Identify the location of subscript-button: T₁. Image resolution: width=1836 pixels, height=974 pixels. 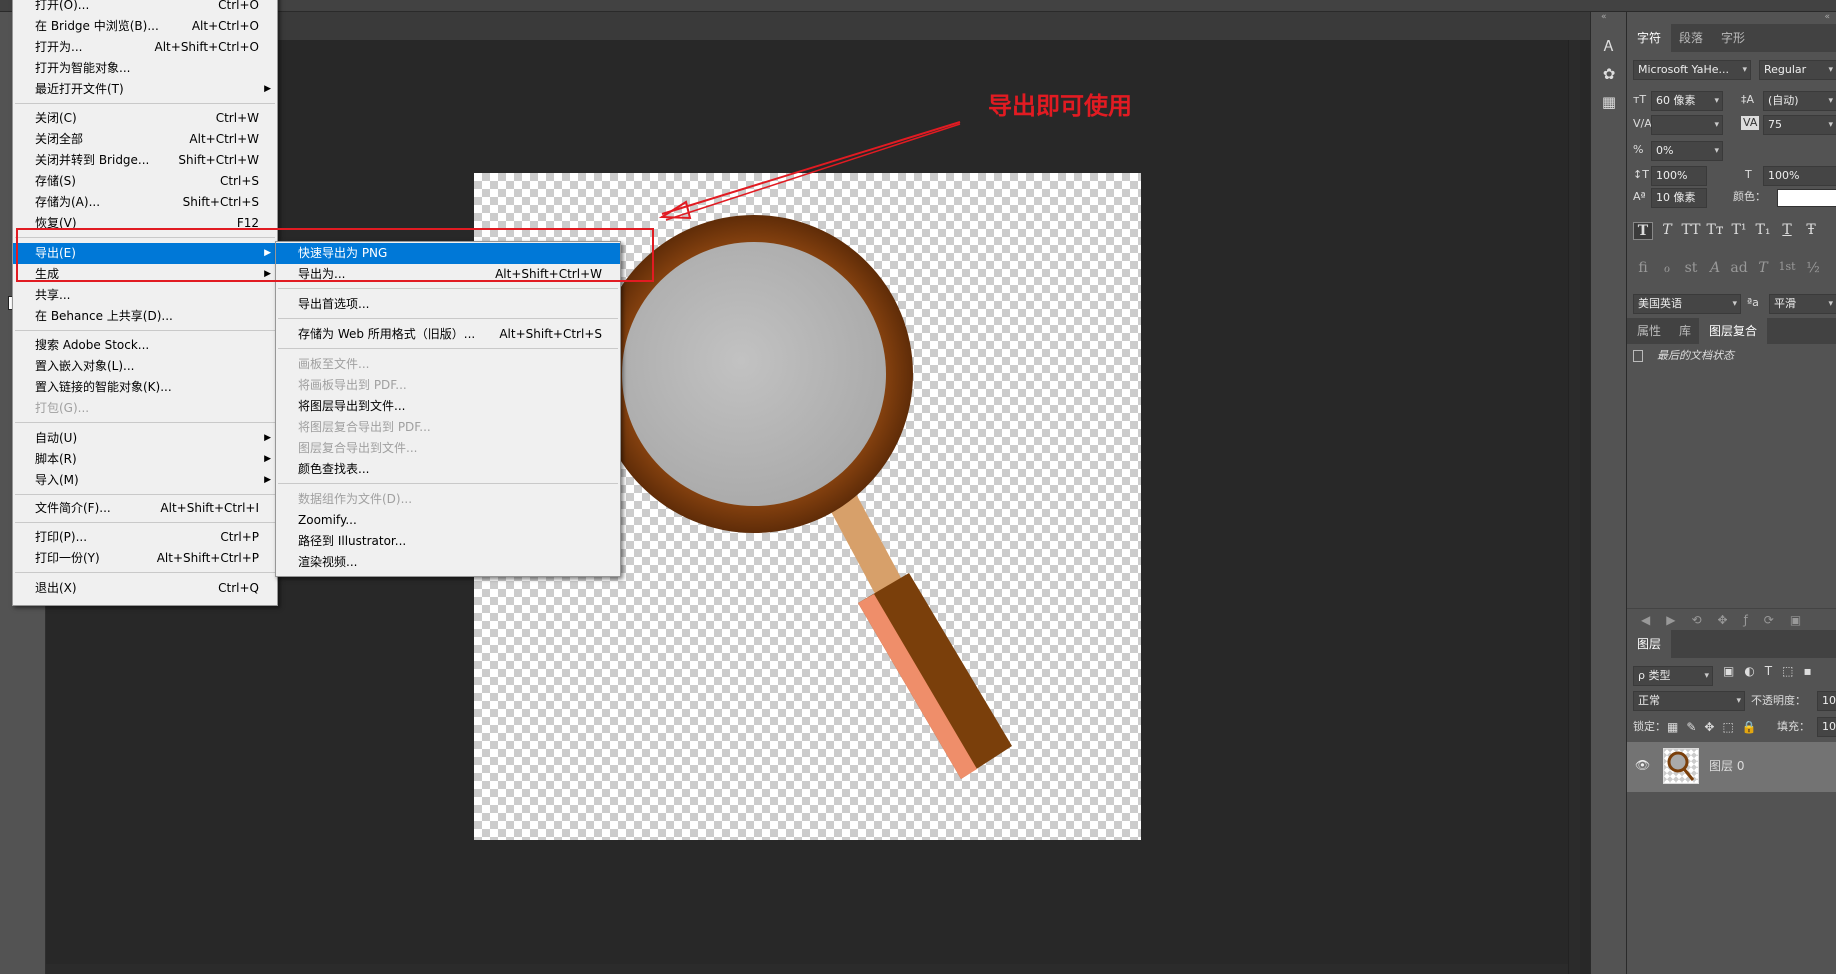
(1763, 230).